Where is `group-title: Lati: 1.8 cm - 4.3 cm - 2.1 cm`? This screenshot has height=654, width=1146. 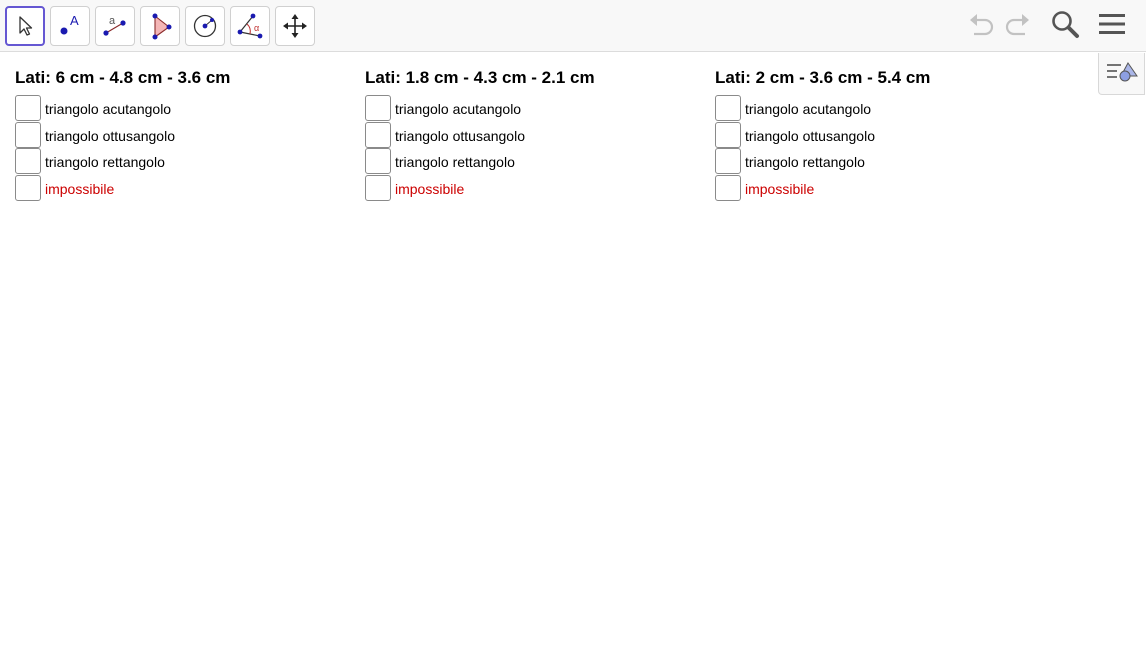 group-title: Lati: 1.8 cm - 4.3 cm - 2.1 cm is located at coordinates (480, 77).